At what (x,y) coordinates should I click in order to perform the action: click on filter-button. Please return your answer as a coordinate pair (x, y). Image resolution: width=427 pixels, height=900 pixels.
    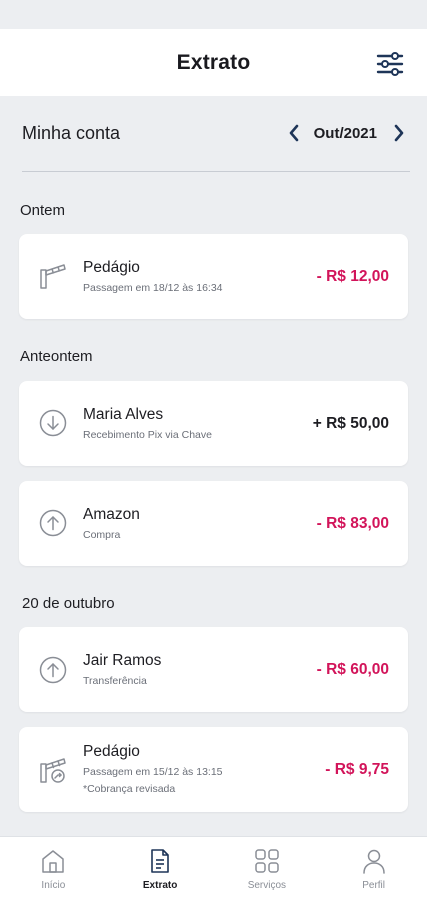
    Looking at the image, I should click on (390, 64).